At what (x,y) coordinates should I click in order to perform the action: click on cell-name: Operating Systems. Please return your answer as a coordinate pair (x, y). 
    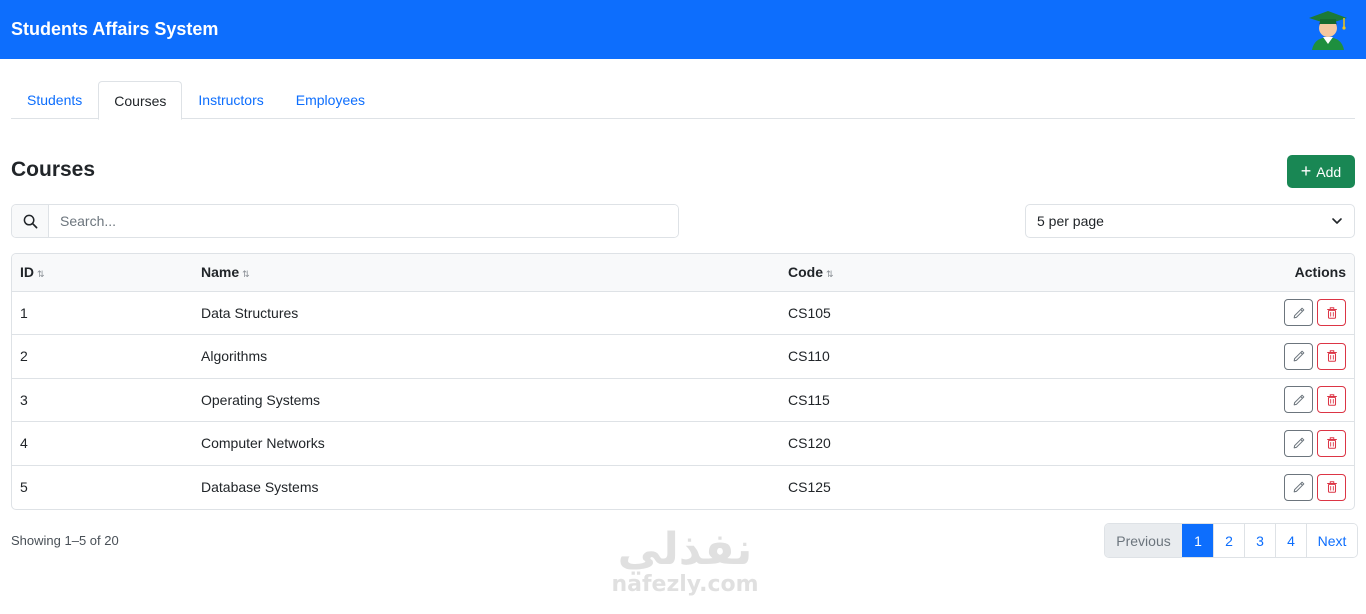
    Looking at the image, I should click on (261, 399).